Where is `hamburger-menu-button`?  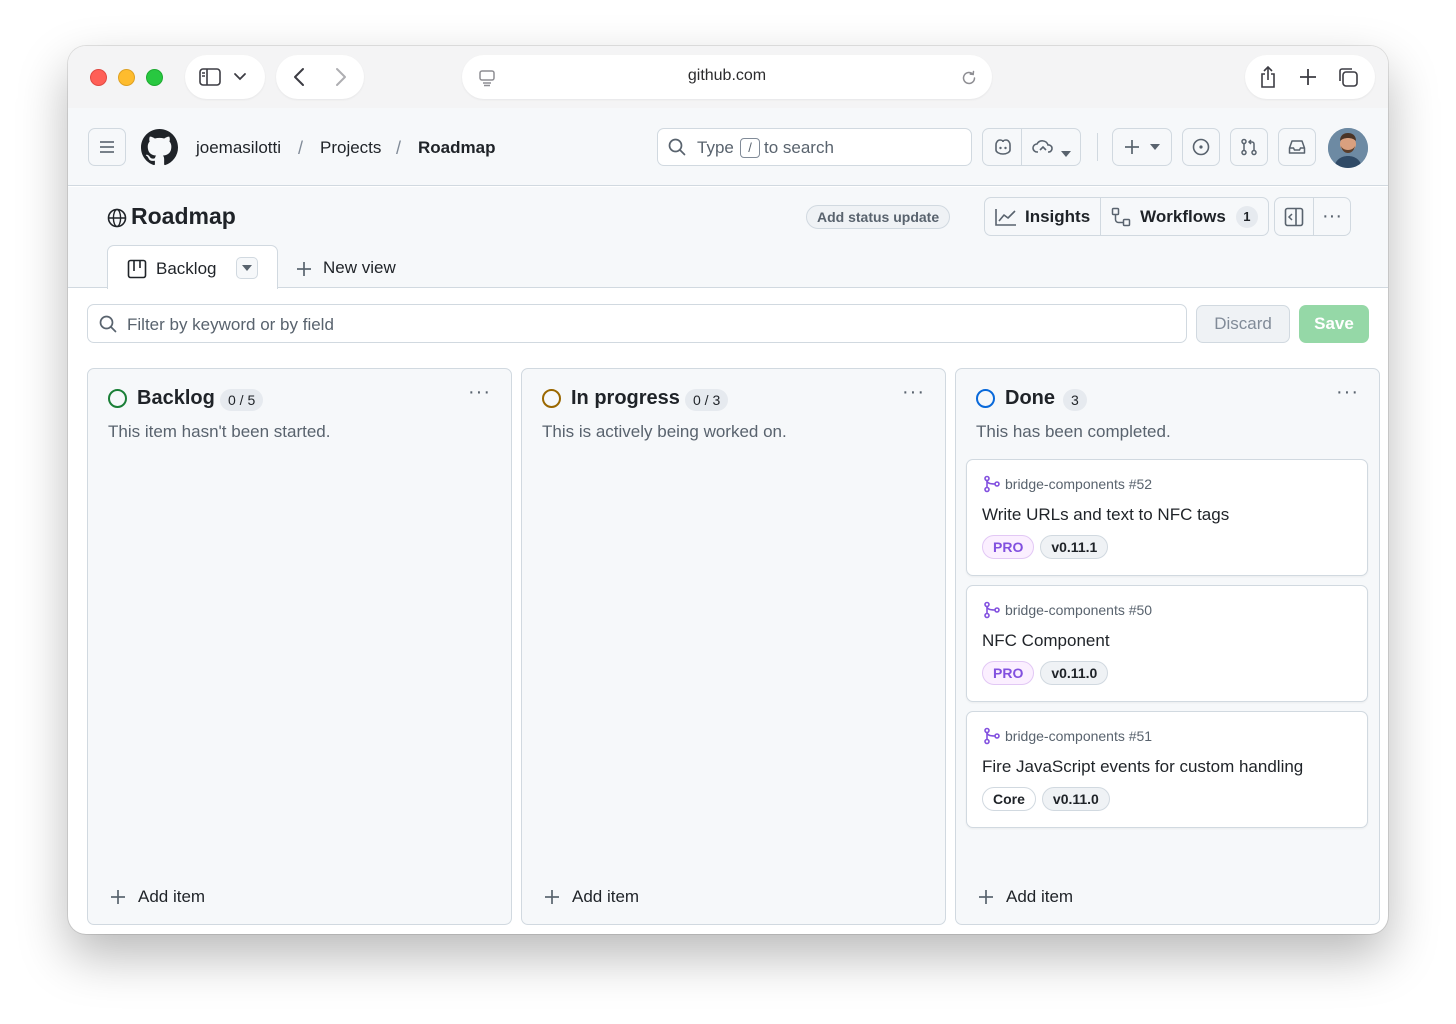
hamburger-menu-button is located at coordinates (107, 147).